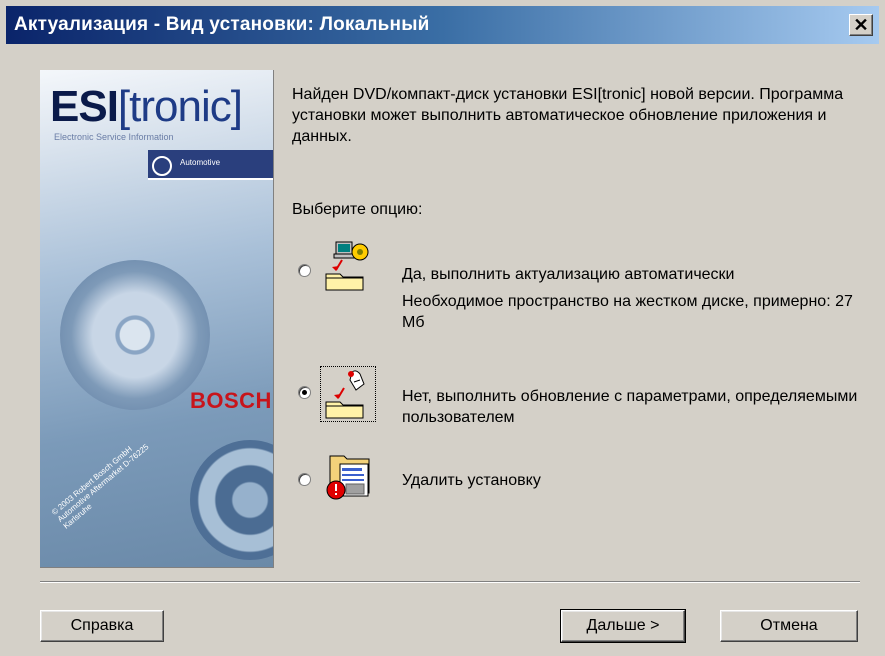 The image size is (885, 656). Describe the element at coordinates (304, 479) in the screenshot. I see `option-remove-radio` at that location.